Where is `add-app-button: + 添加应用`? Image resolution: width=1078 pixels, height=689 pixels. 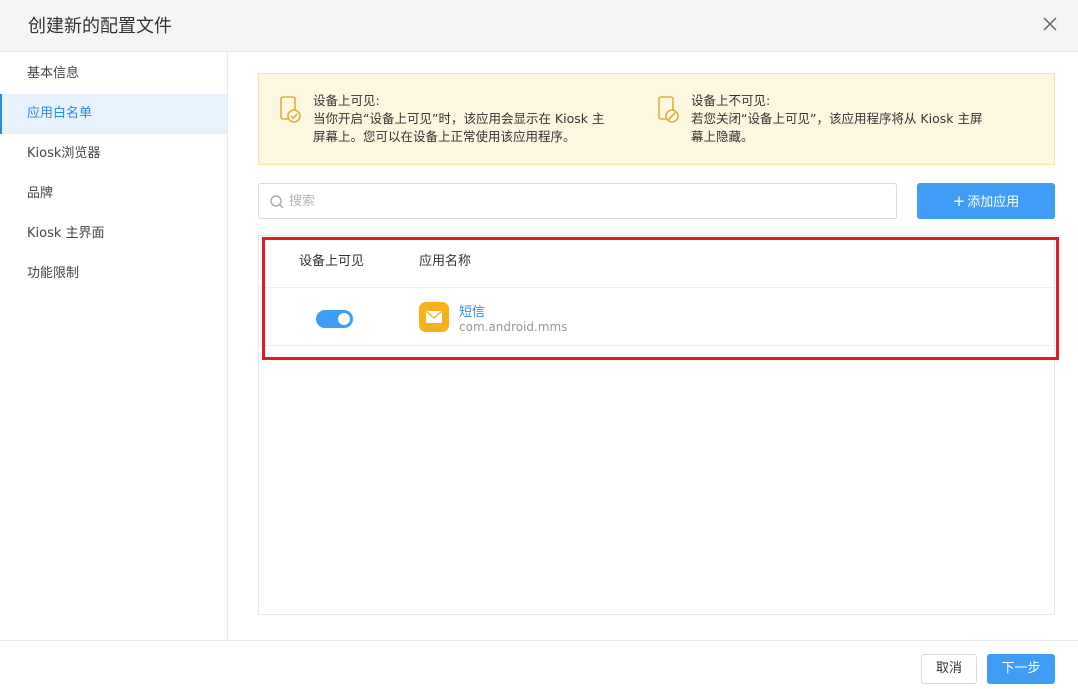 add-app-button: + 添加应用 is located at coordinates (986, 201).